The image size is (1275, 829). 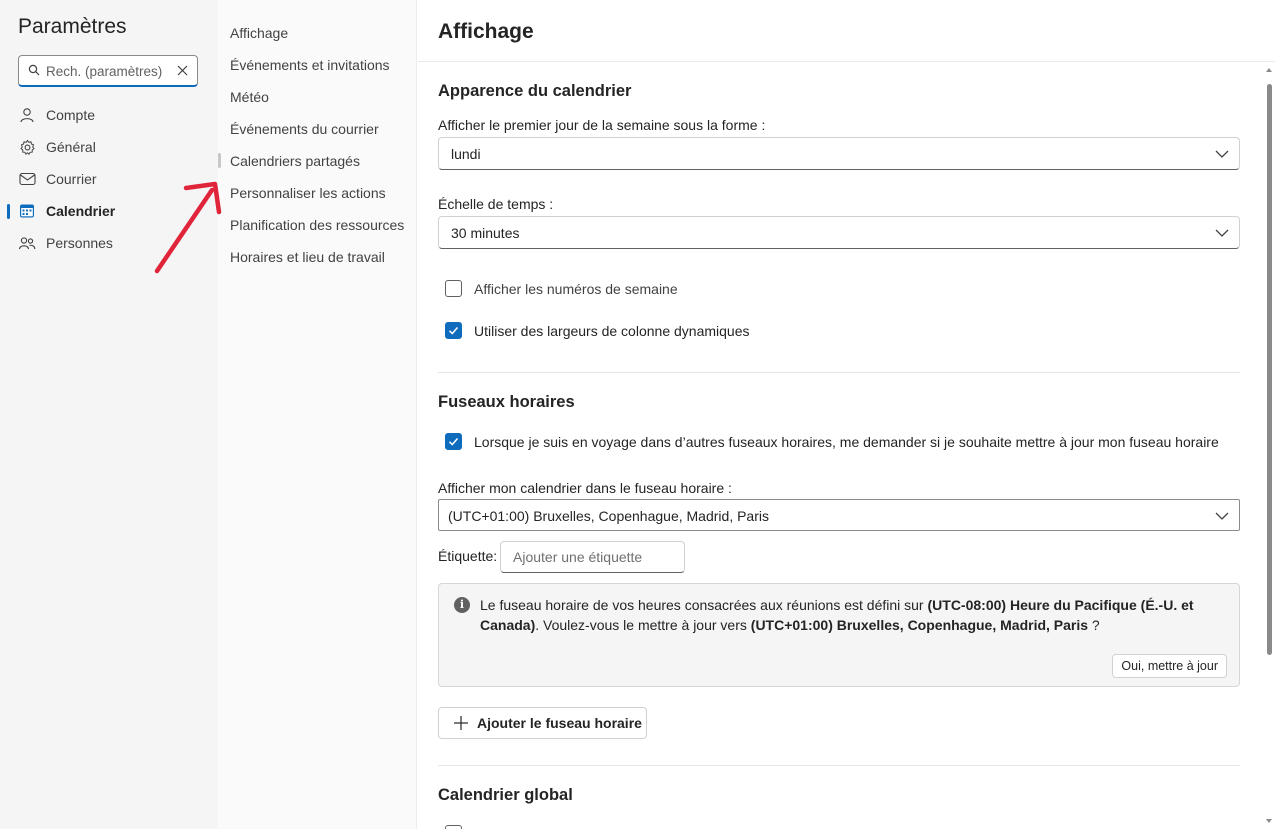 What do you see at coordinates (8, 211) in the screenshot?
I see `active-nav-indicator` at bounding box center [8, 211].